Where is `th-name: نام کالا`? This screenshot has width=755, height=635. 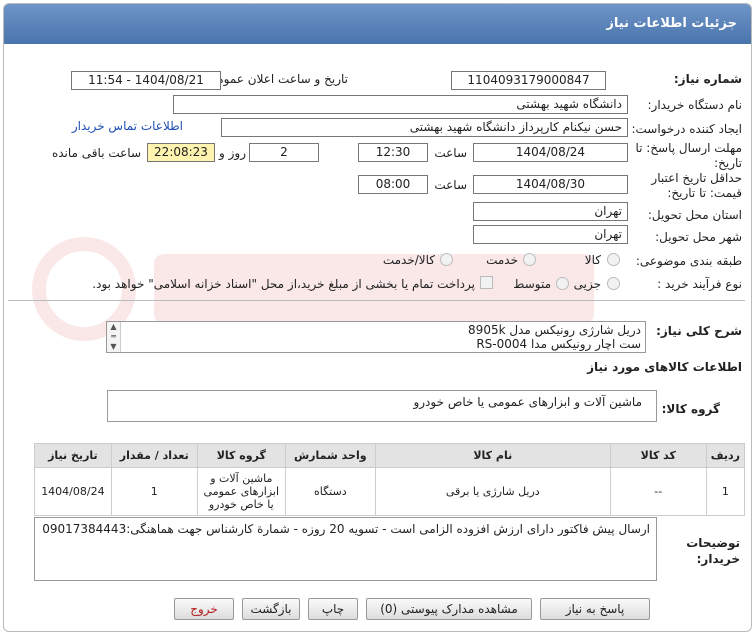
th-name: نام کالا is located at coordinates (492, 455).